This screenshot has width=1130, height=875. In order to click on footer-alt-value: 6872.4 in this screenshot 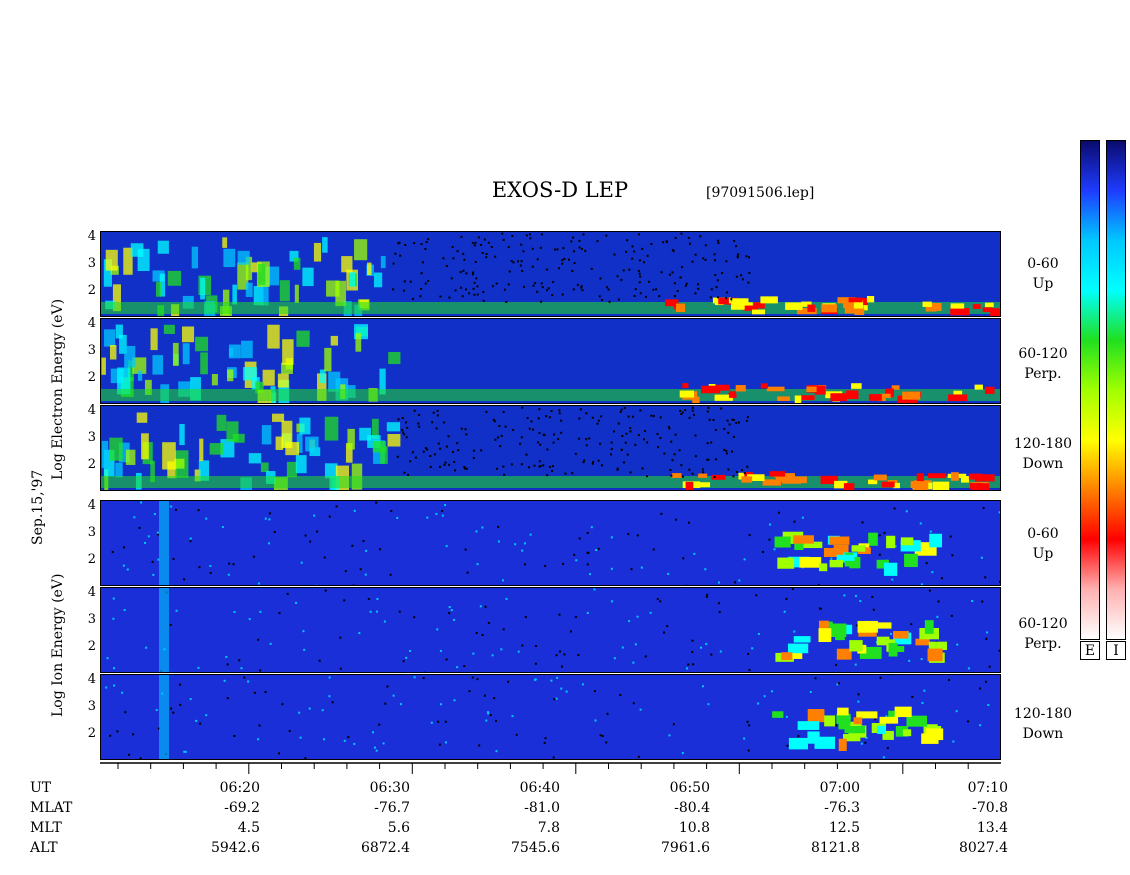, I will do `click(385, 848)`.